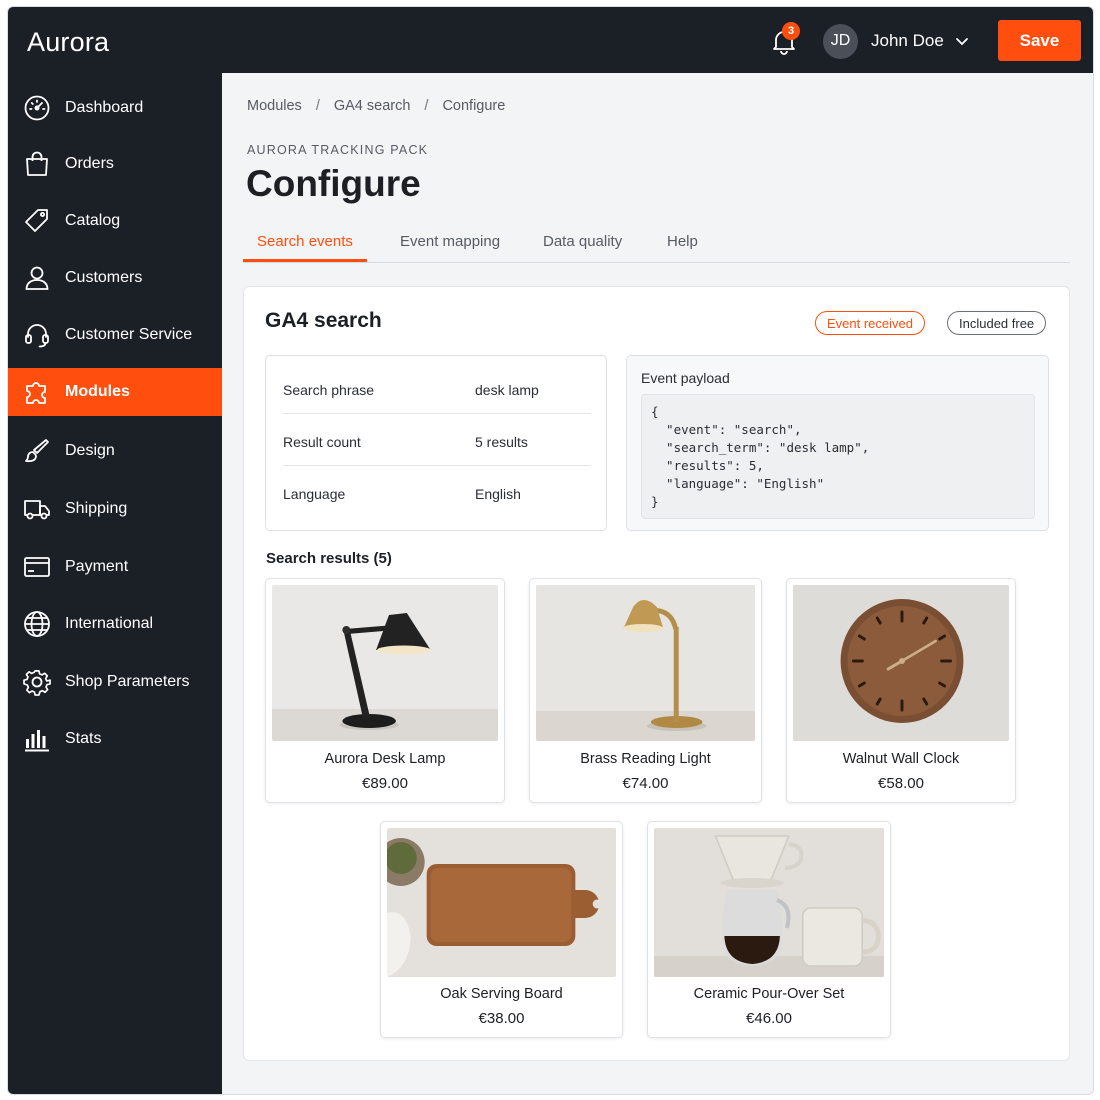 Image resolution: width=1100 pixels, height=1100 pixels. Describe the element at coordinates (37, 221) in the screenshot. I see `tag-icon` at that location.